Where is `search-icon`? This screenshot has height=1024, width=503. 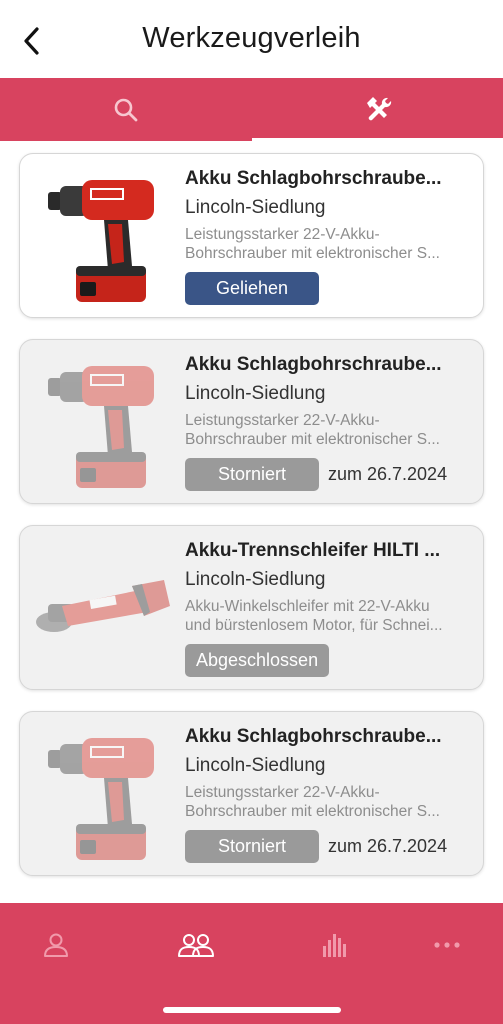 search-icon is located at coordinates (125, 109).